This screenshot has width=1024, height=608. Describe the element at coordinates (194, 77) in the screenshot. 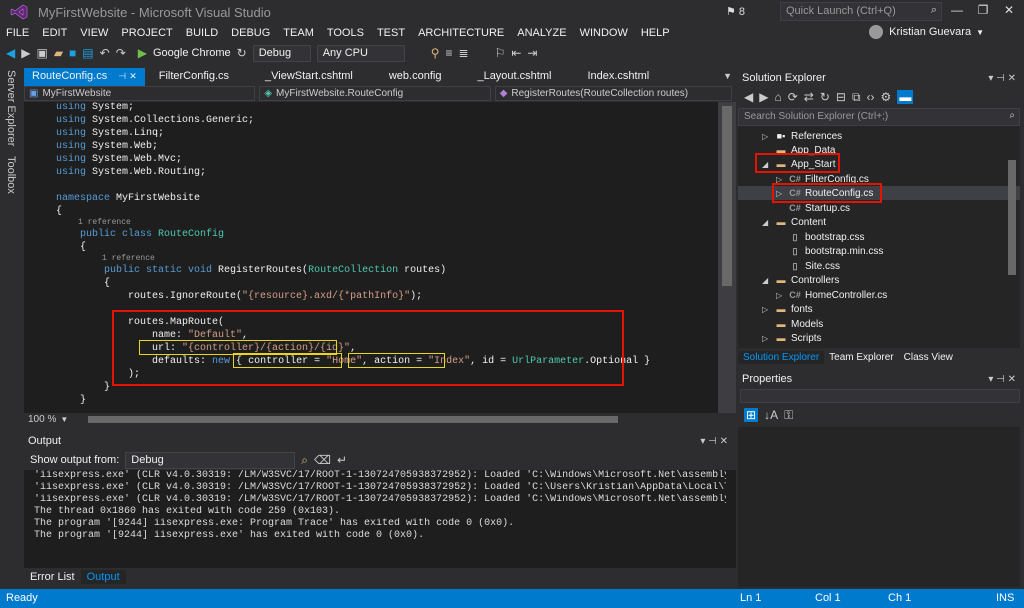

I see `tab-filterconfig: FilterConfig.cs` at that location.